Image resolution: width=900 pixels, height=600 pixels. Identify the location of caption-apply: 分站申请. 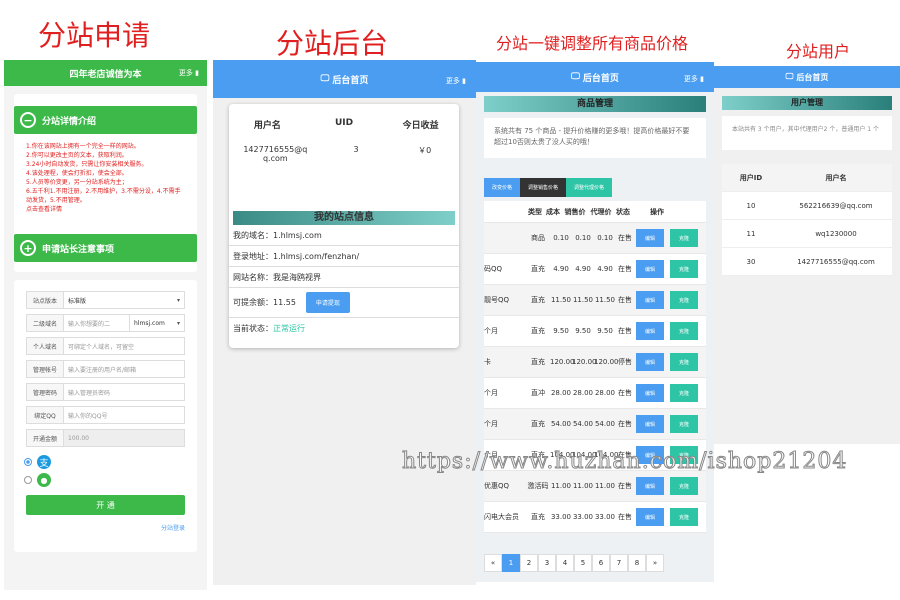
(94, 35).